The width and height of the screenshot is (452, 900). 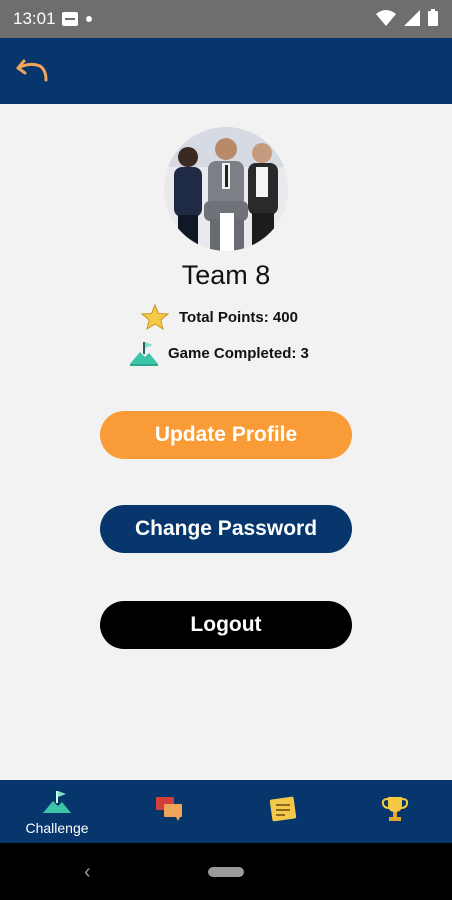 What do you see at coordinates (226, 529) in the screenshot?
I see `change-password-button: Change Password` at bounding box center [226, 529].